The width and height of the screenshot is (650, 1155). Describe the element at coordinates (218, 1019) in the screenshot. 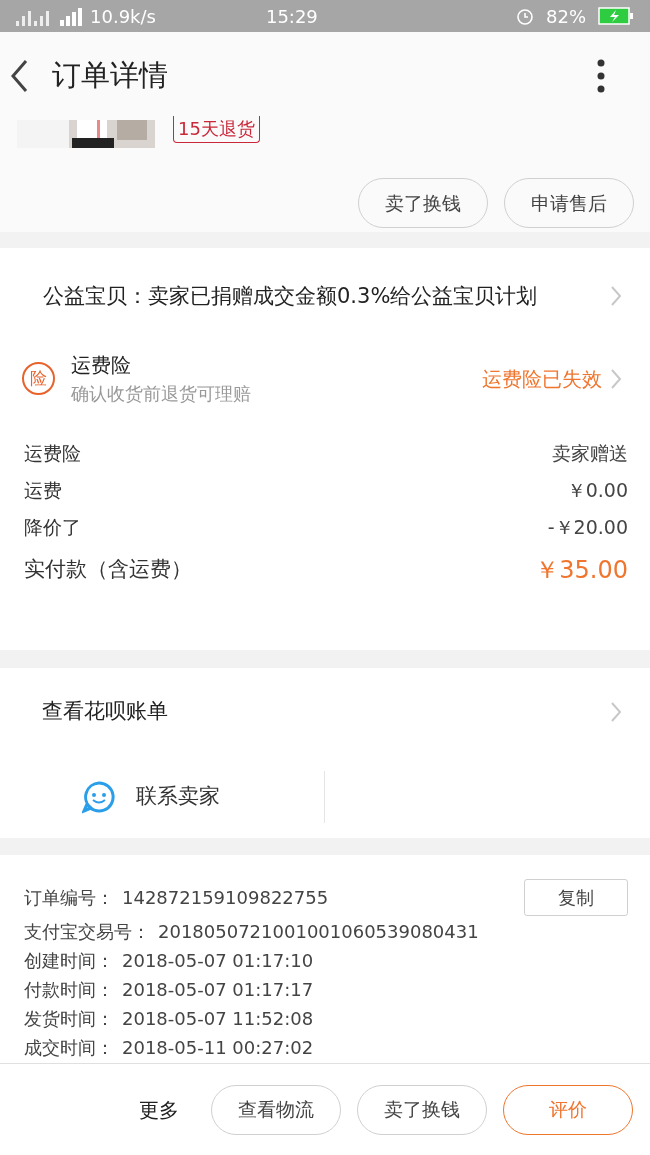

I see `info-value: 2018-05-07 11:52:08` at that location.